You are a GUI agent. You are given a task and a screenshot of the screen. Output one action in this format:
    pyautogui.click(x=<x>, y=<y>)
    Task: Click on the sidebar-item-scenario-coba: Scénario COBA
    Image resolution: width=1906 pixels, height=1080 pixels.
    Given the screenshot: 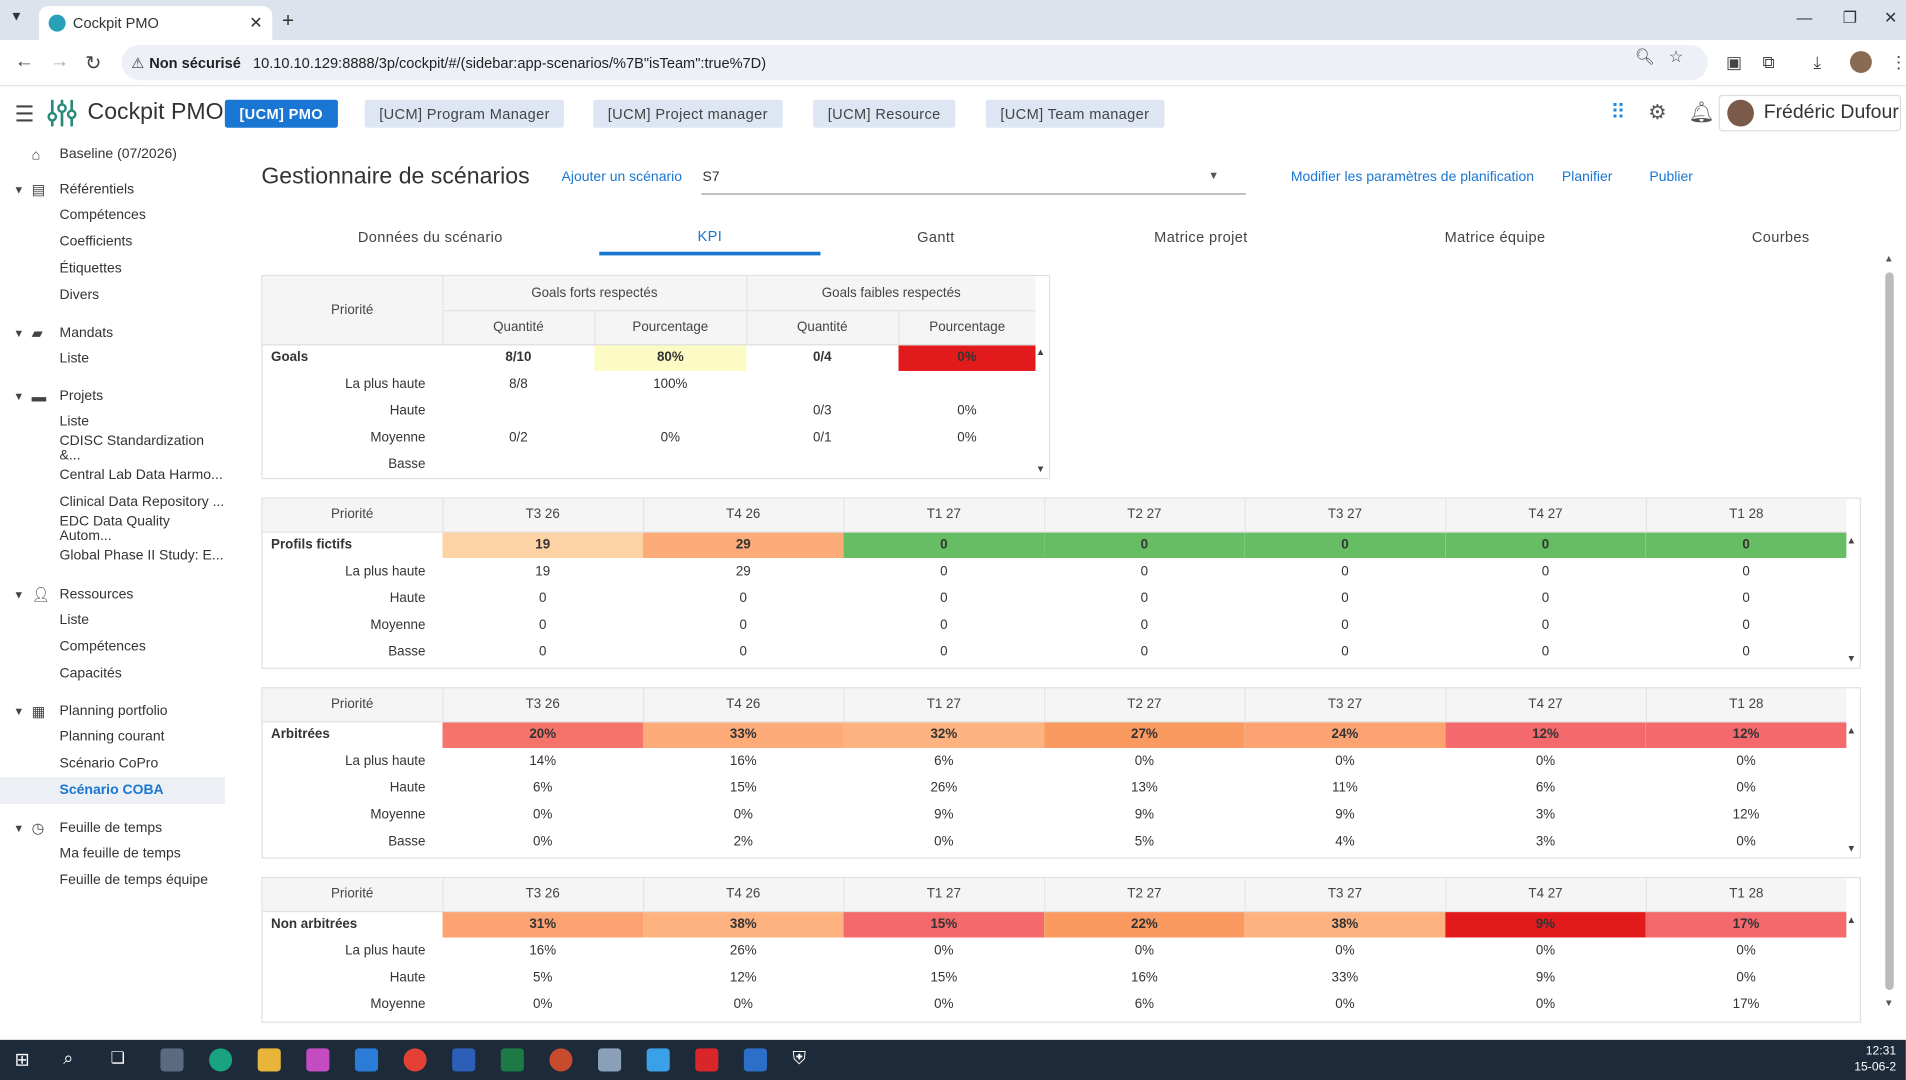 What is the action you would take?
    pyautogui.click(x=112, y=790)
    